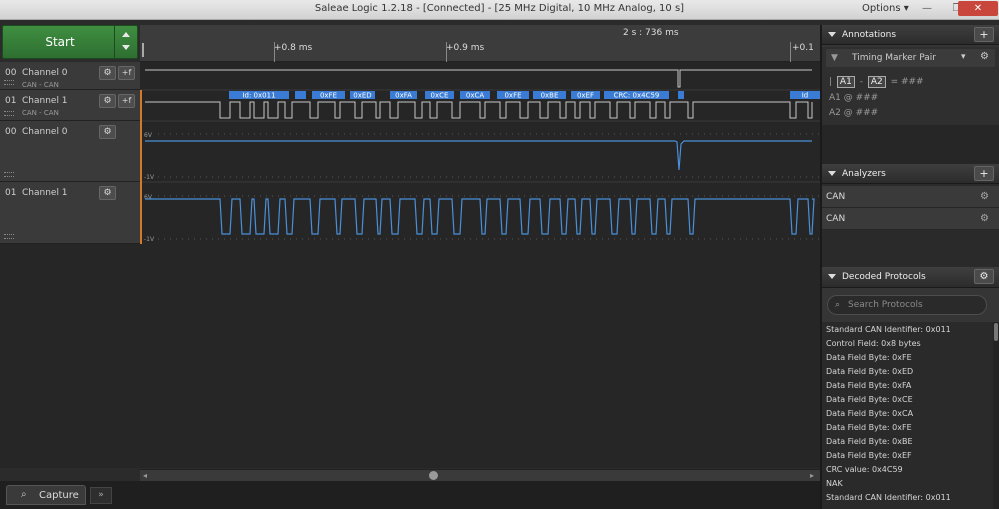  I want to click on timeline-start-marker, so click(143, 50).